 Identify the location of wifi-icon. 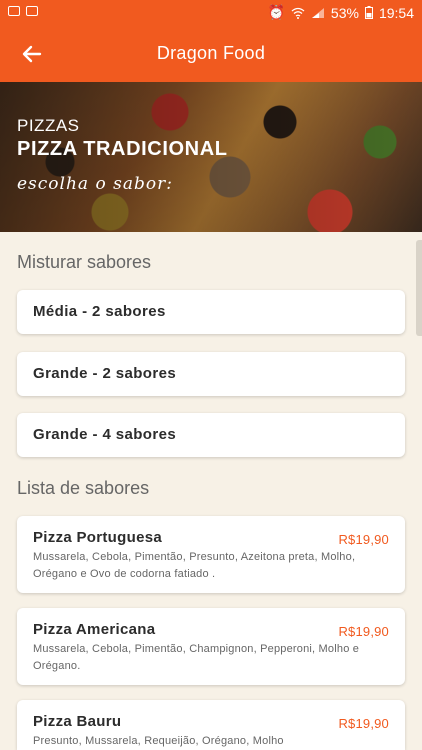
(298, 13).